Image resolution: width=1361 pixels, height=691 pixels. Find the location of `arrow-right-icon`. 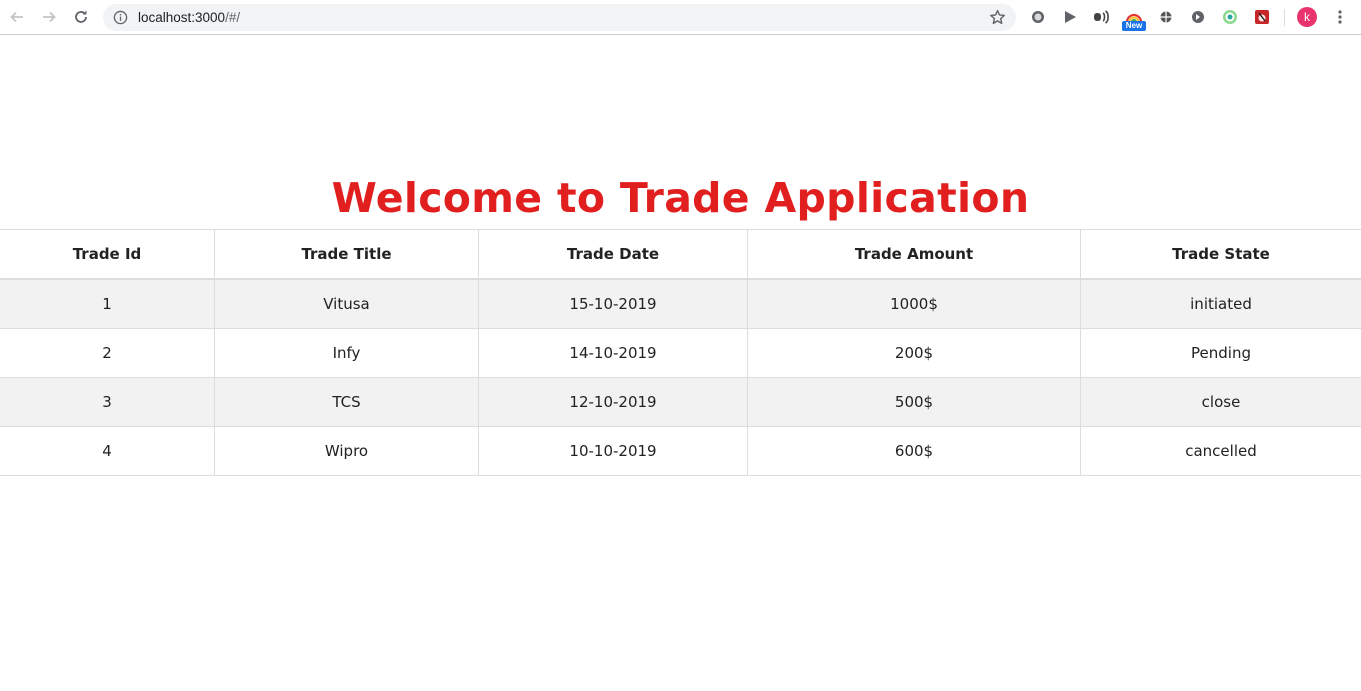

arrow-right-icon is located at coordinates (49, 17).